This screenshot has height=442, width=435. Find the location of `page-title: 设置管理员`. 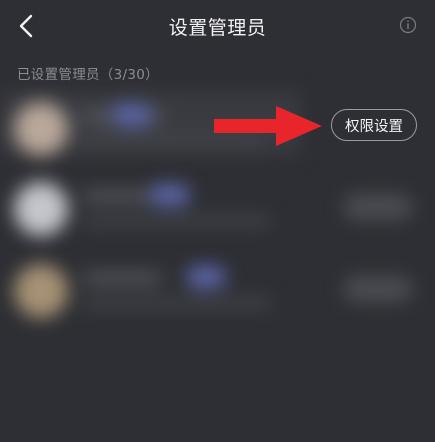

page-title: 设置管理员 is located at coordinates (217, 28).